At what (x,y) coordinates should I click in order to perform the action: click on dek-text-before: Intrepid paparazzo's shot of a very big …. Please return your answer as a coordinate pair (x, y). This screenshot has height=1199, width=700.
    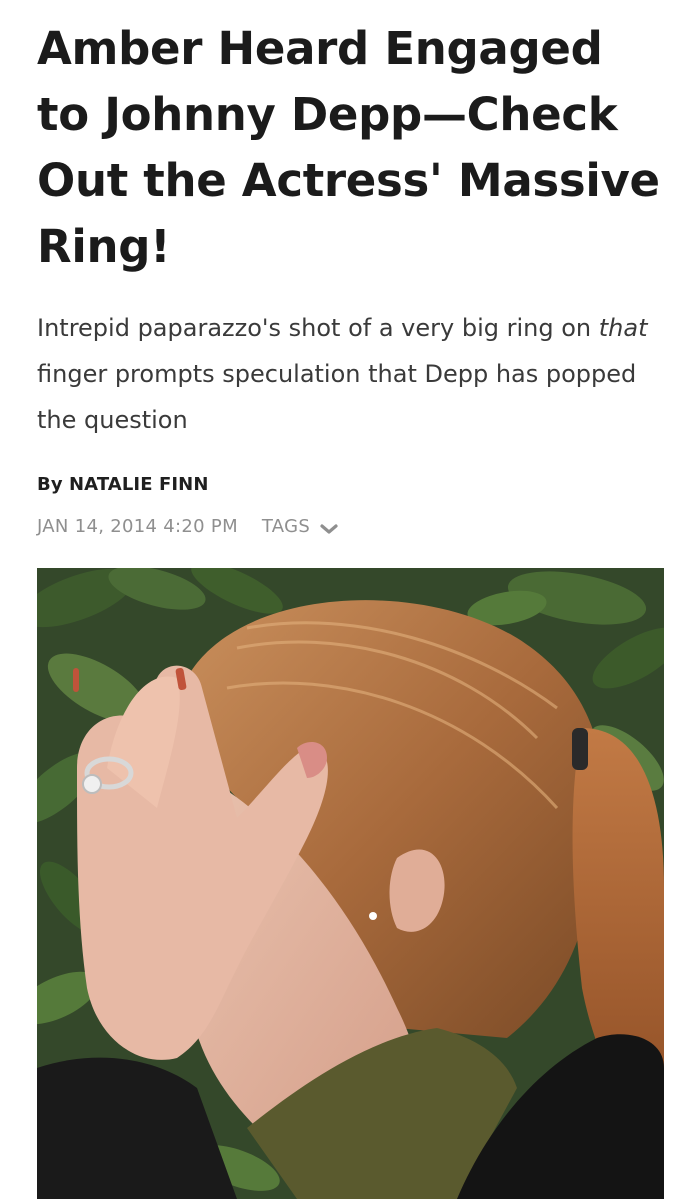
    Looking at the image, I should click on (318, 328).